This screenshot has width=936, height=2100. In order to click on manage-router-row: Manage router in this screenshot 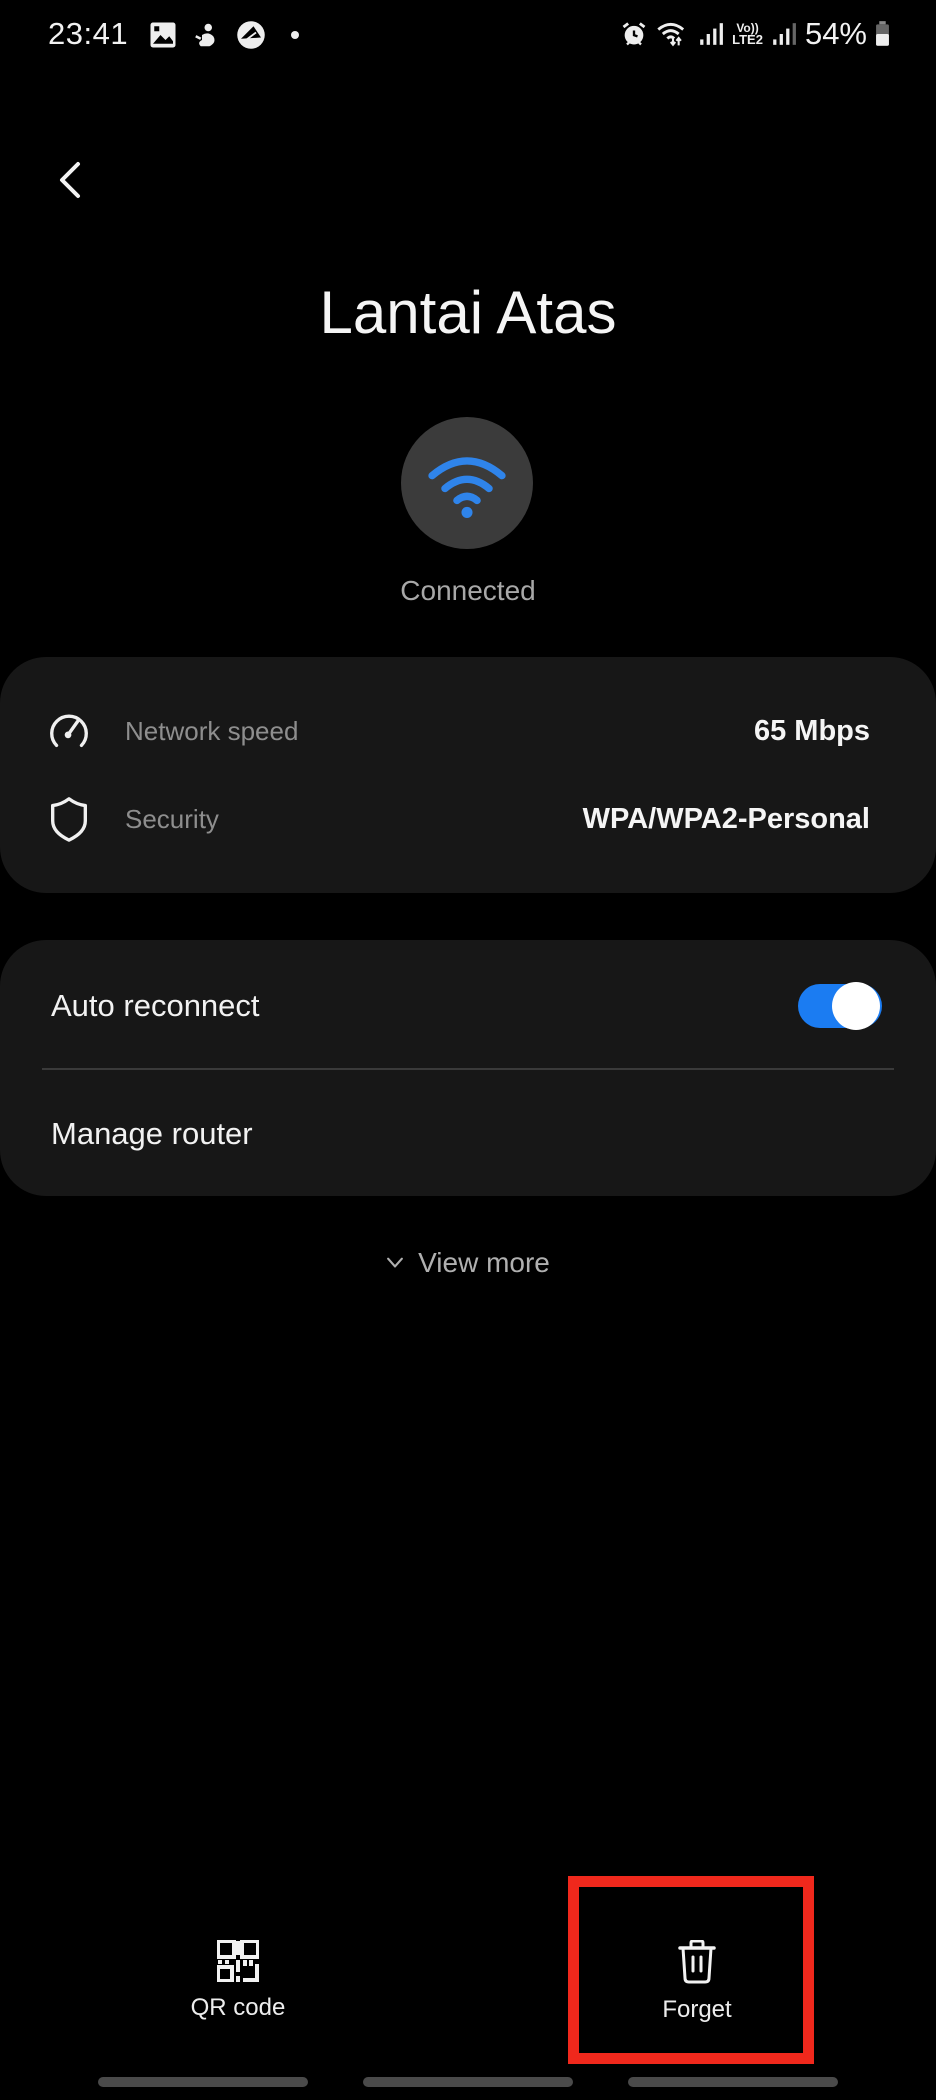, I will do `click(468, 1134)`.